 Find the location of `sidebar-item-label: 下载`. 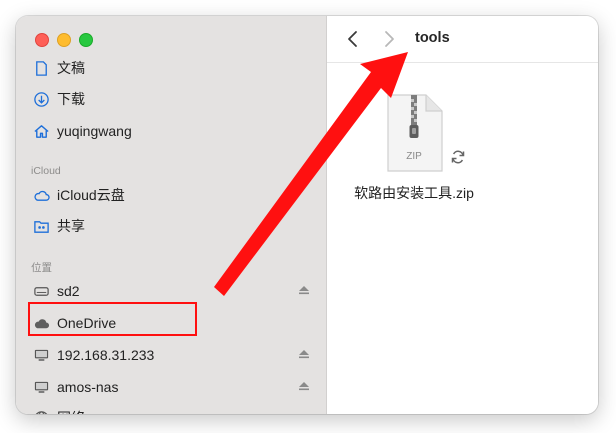

sidebar-item-label: 下载 is located at coordinates (71, 99).